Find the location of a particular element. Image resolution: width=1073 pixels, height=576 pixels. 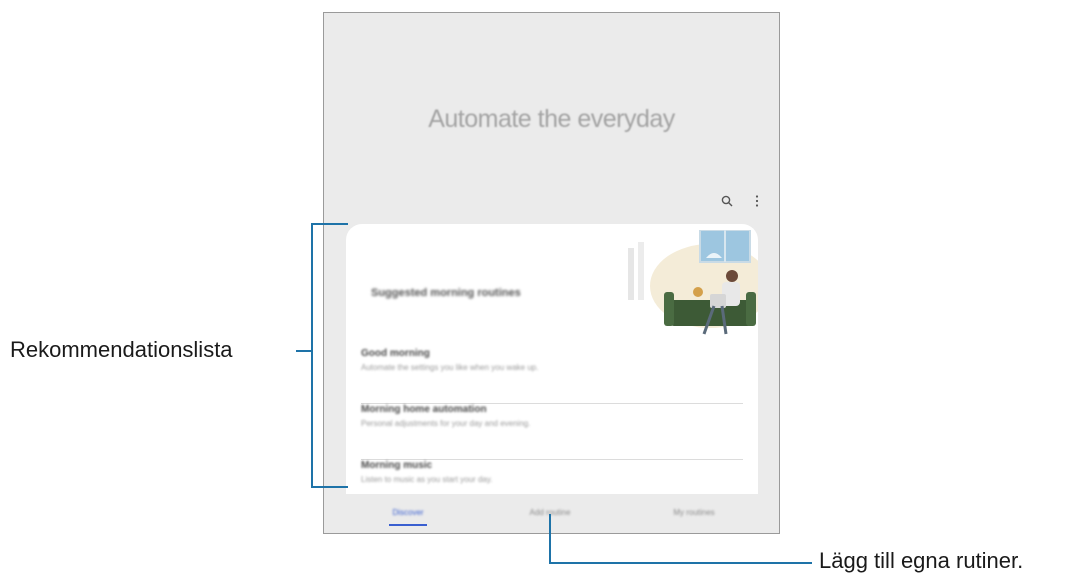

tab-my-routines: My routines is located at coordinates (694, 512).